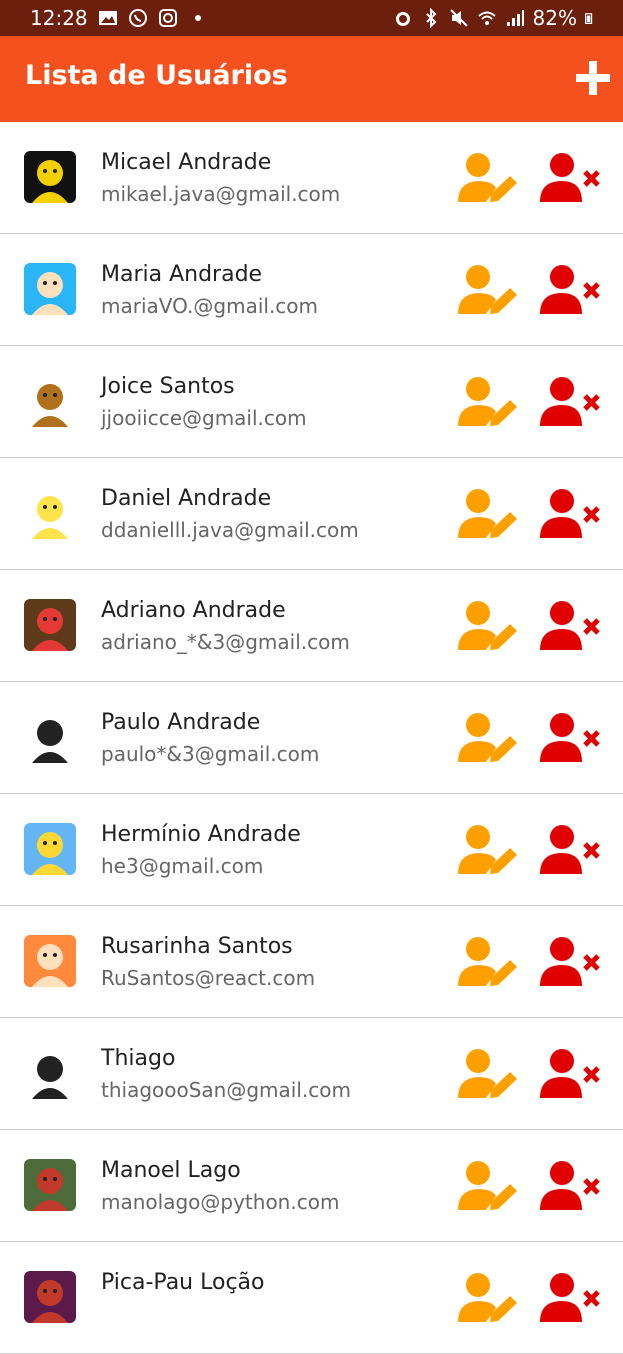  What do you see at coordinates (221, 194) in the screenshot?
I see `user-email: mikael.java@gmail.com` at bounding box center [221, 194].